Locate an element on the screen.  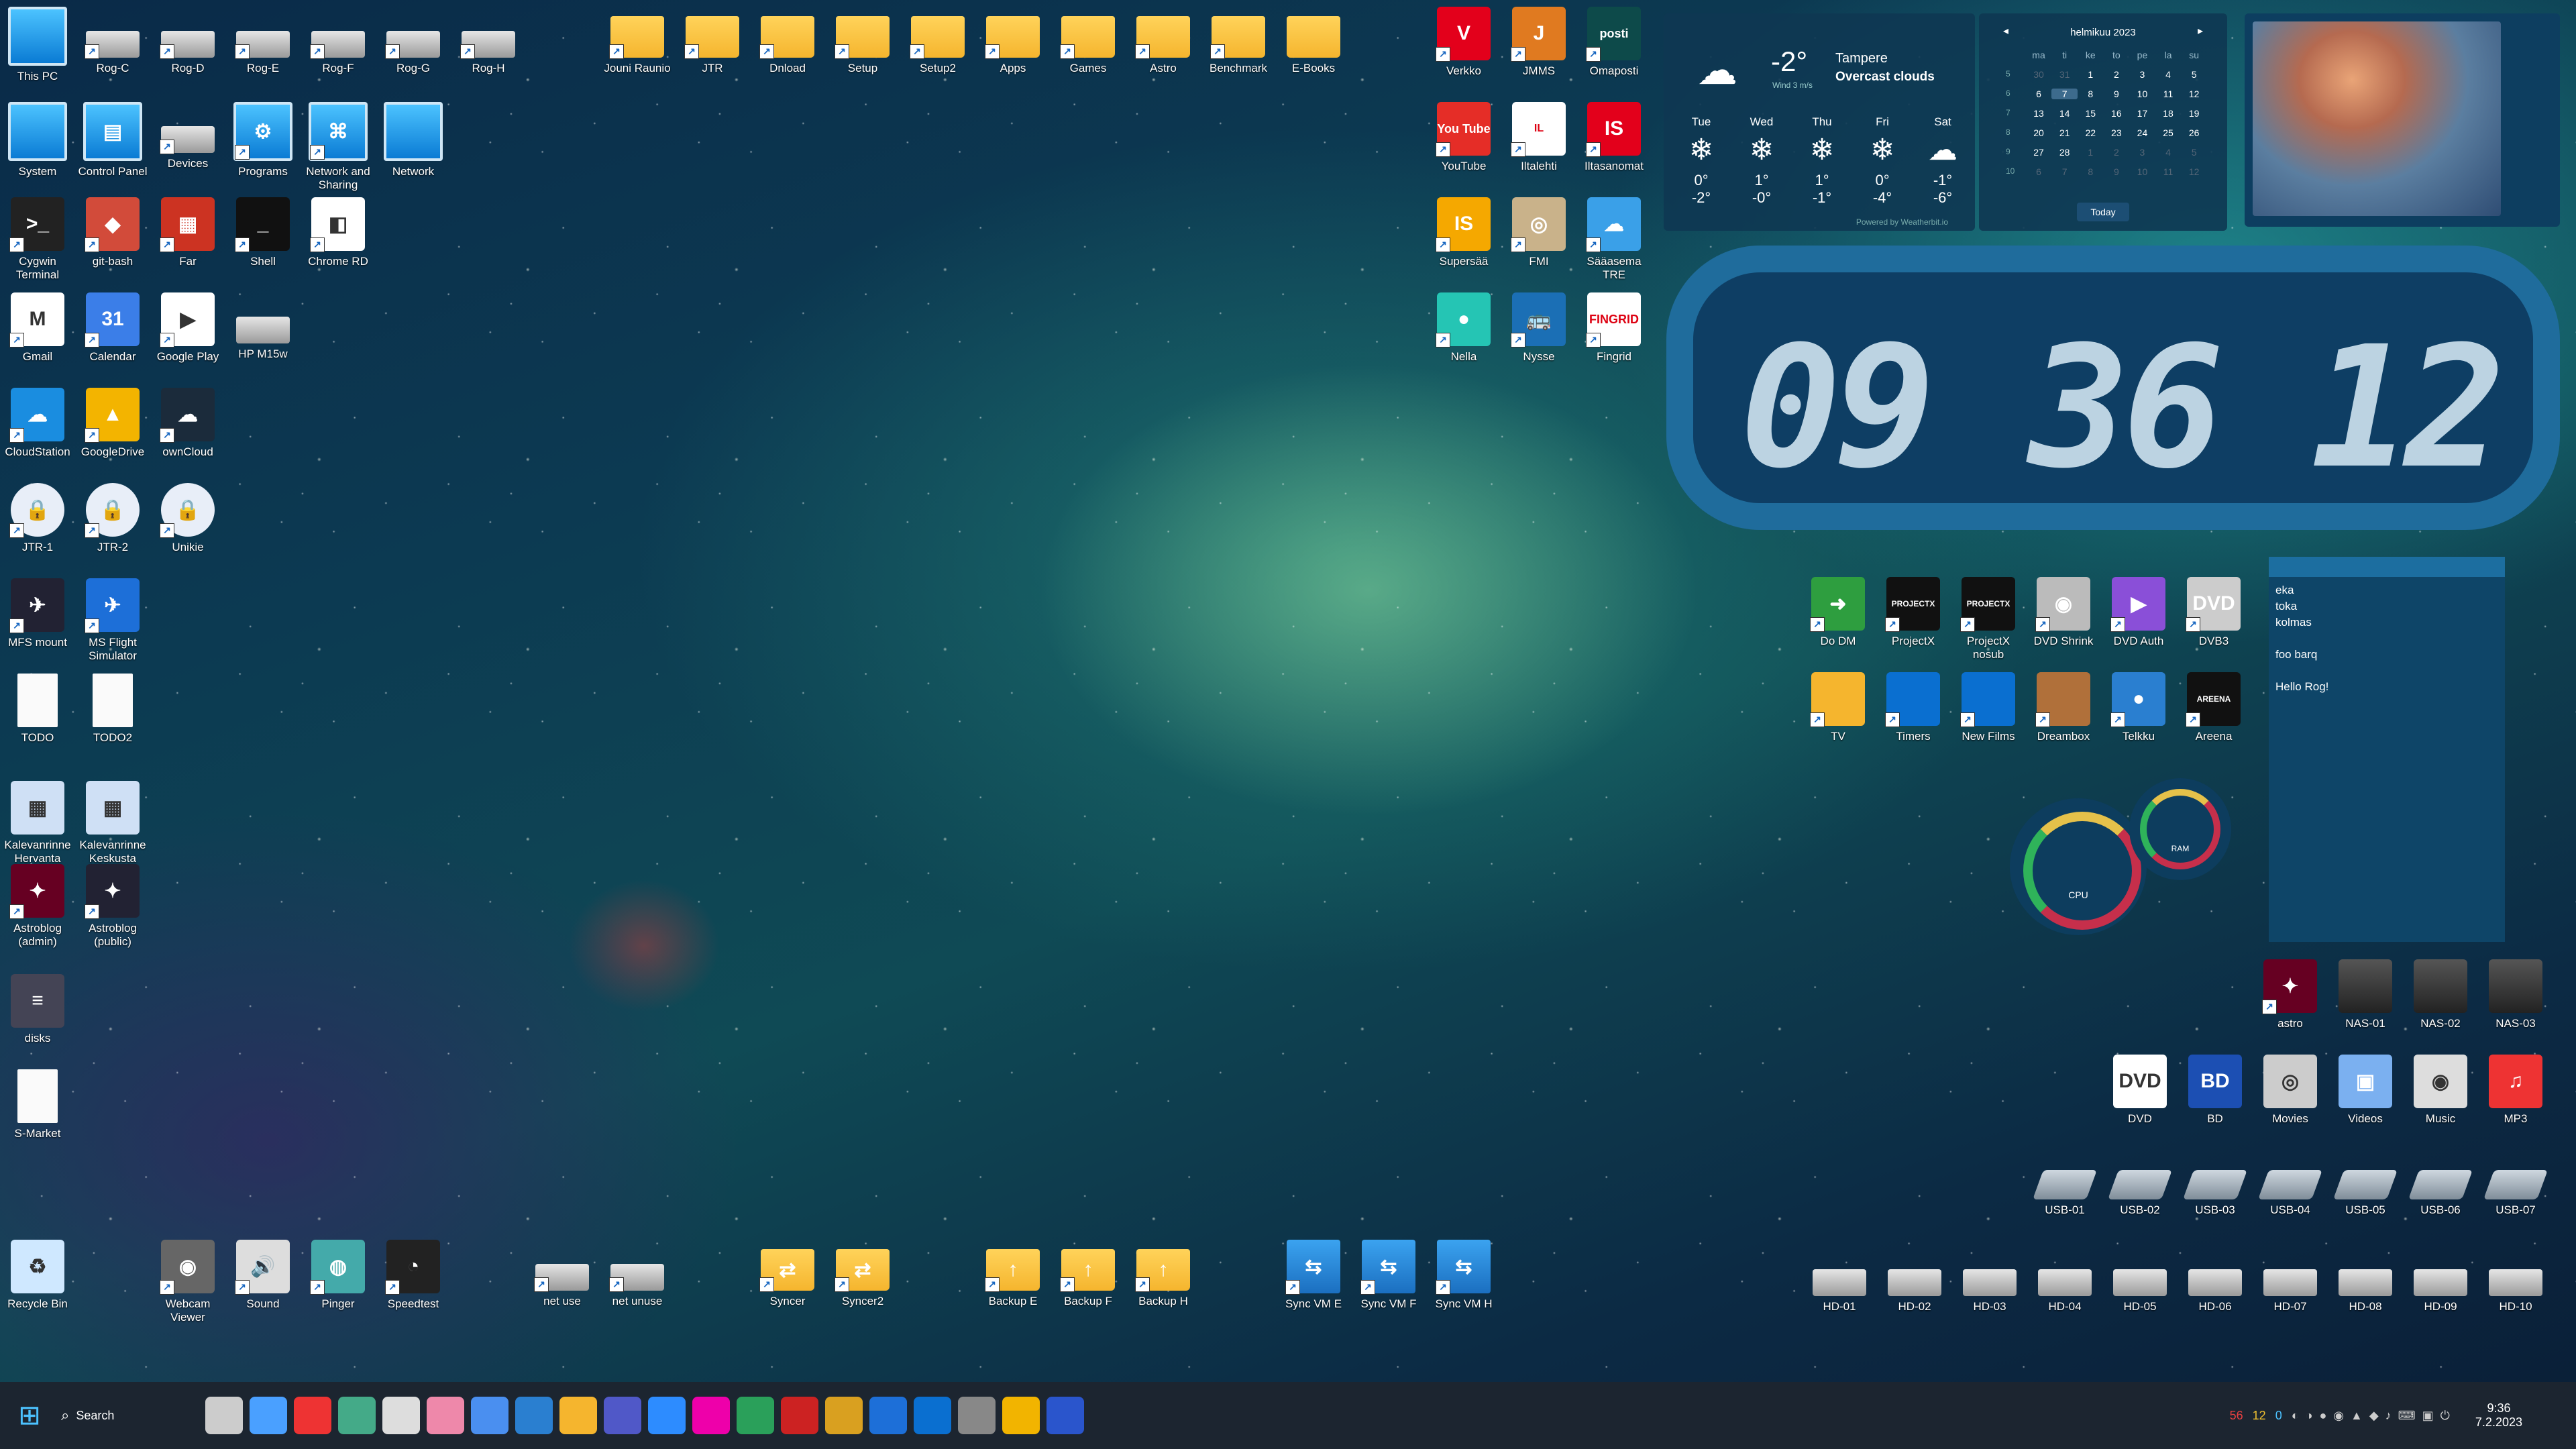
desktop-icon-fingrid: FINGRID ↗ Fingrid is located at coordinates (1614, 328).